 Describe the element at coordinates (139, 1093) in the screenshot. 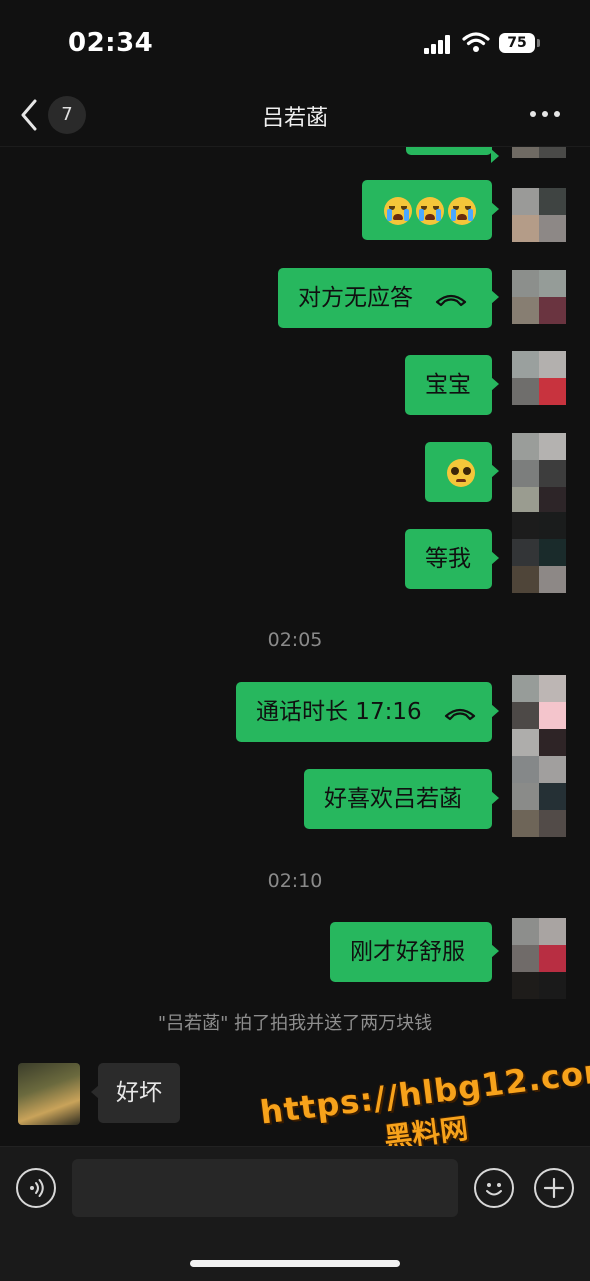

I see `message-text: 好坏` at that location.